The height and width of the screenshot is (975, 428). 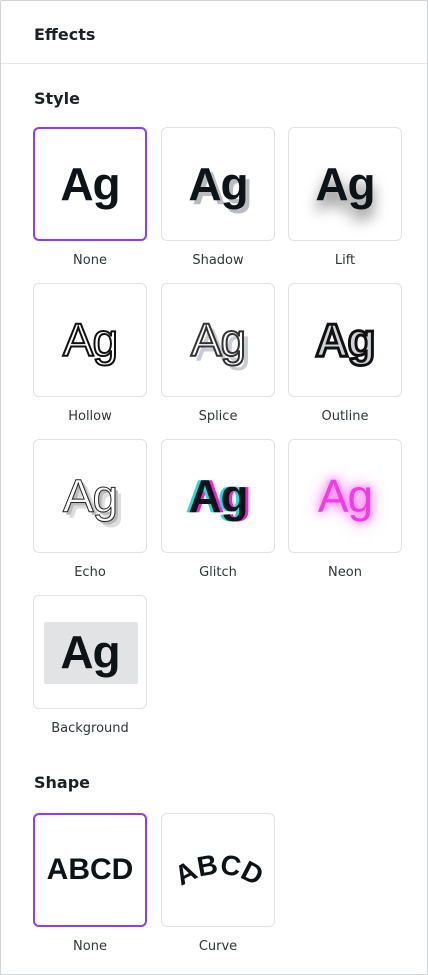 I want to click on panel-header: Effects, so click(x=214, y=32).